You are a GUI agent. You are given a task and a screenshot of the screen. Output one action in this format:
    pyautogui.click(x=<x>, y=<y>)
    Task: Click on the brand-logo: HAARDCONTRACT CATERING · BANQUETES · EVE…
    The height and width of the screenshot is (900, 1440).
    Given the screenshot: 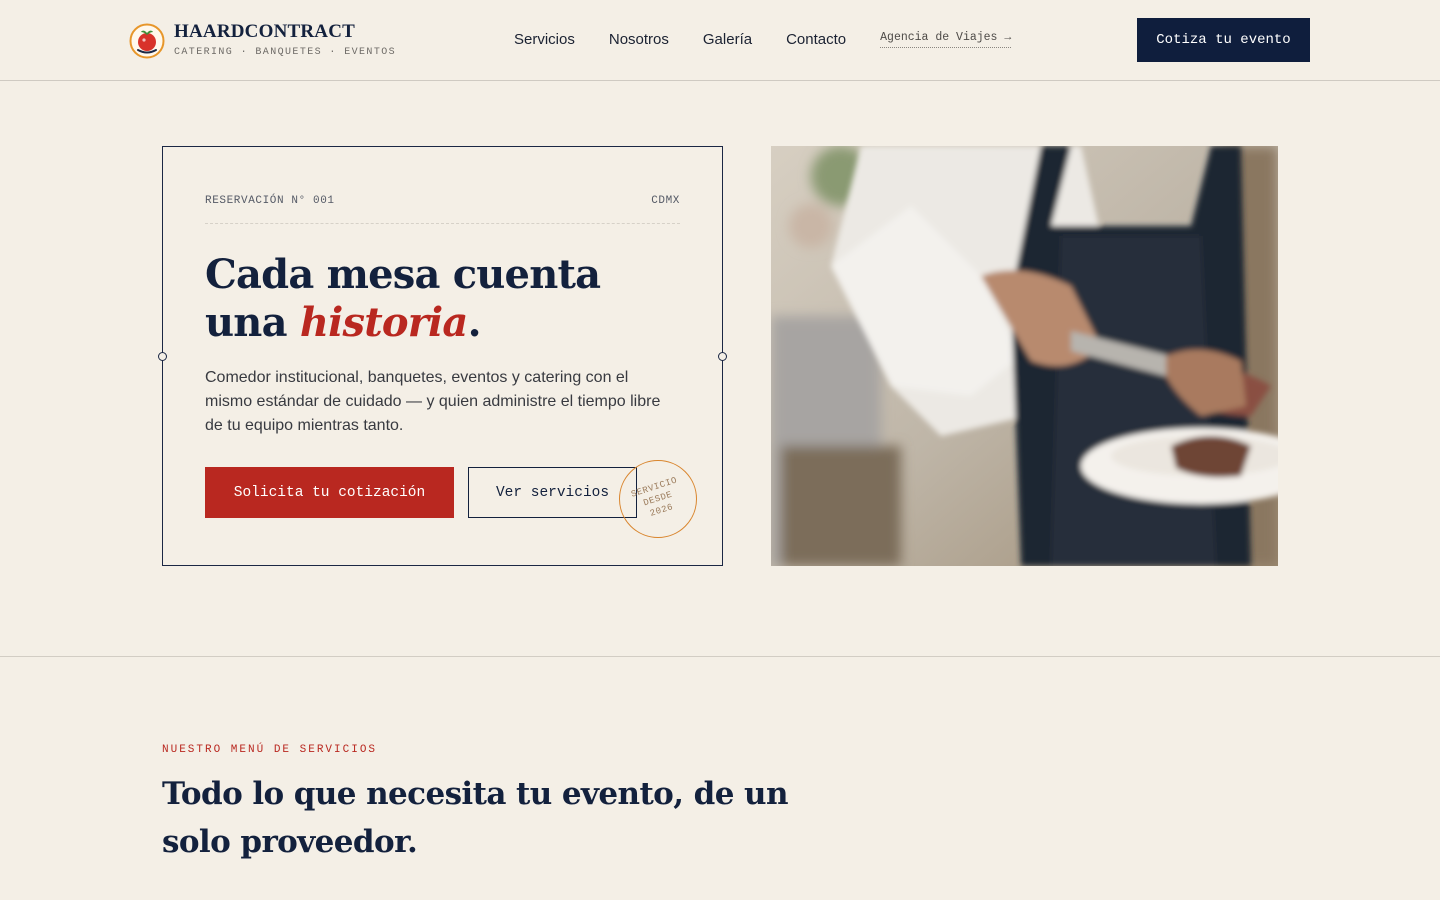 What is the action you would take?
    pyautogui.click(x=262, y=40)
    